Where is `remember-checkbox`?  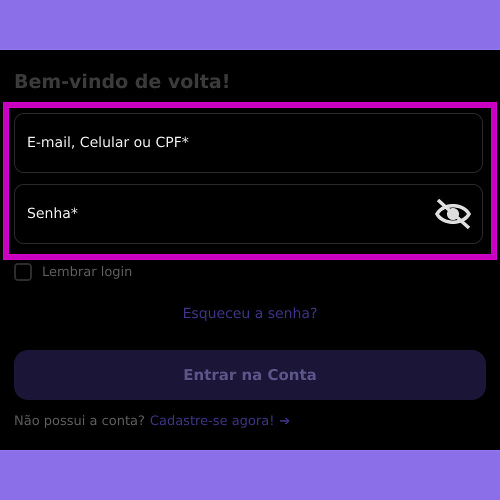
remember-checkbox is located at coordinates (23, 272).